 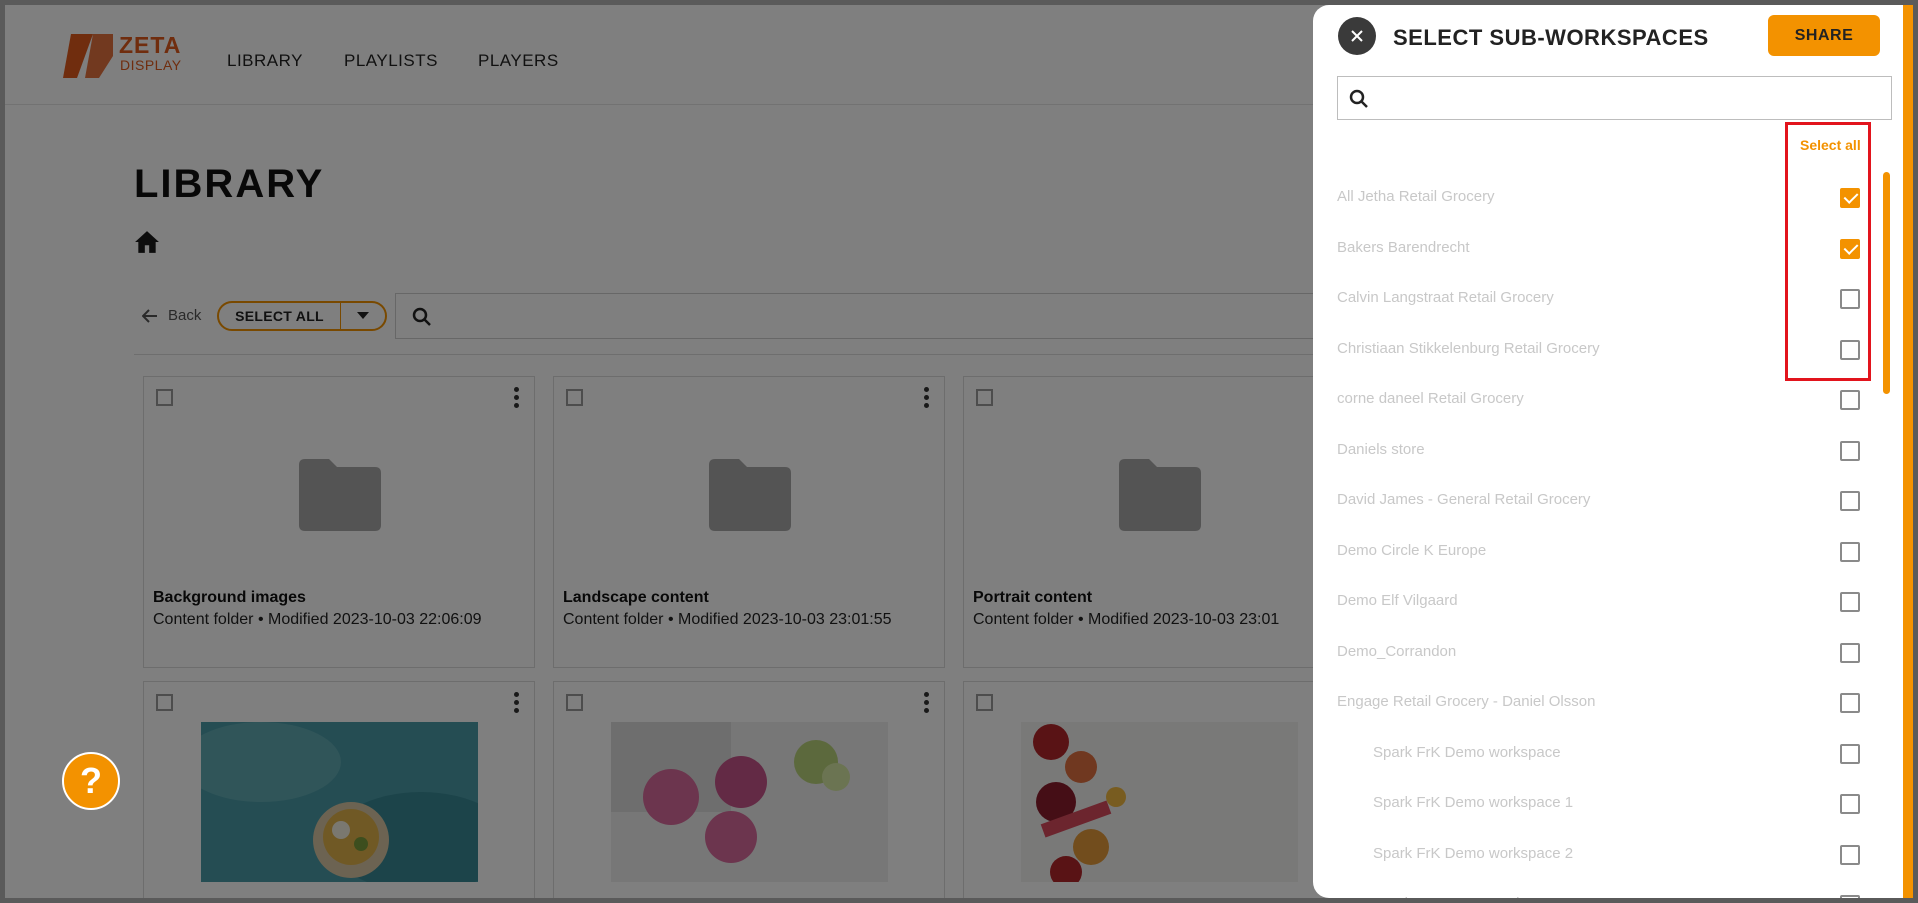 What do you see at coordinates (1358, 98) in the screenshot?
I see `search-icon` at bounding box center [1358, 98].